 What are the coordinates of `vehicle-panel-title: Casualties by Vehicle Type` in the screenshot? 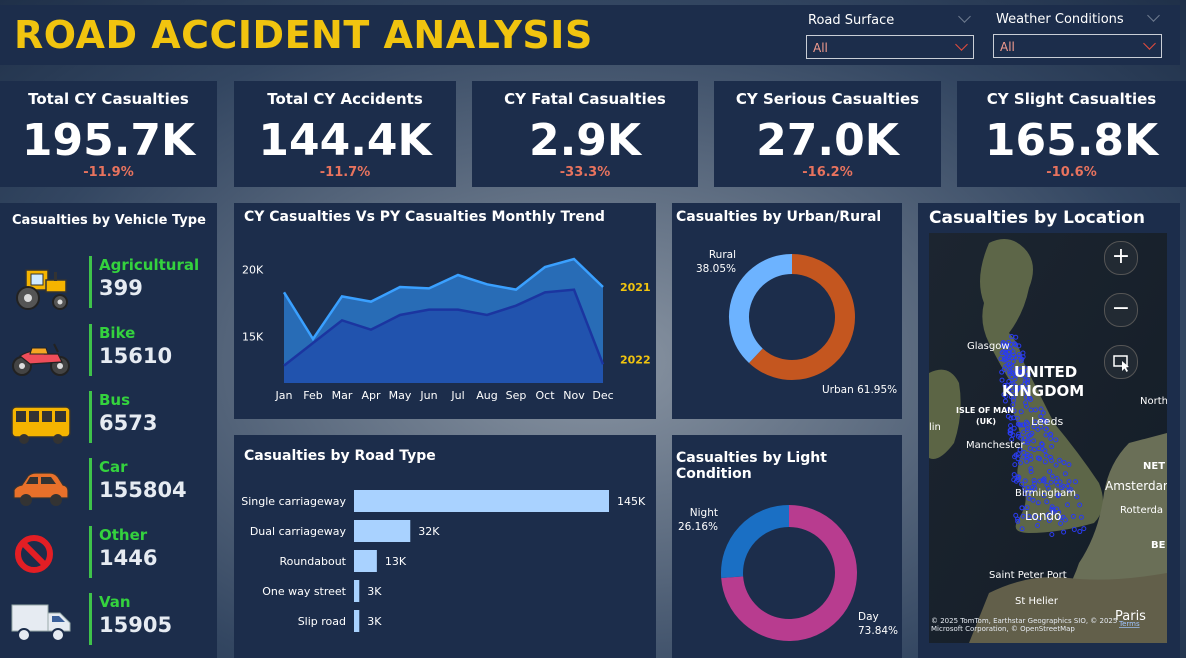 It's located at (109, 220).